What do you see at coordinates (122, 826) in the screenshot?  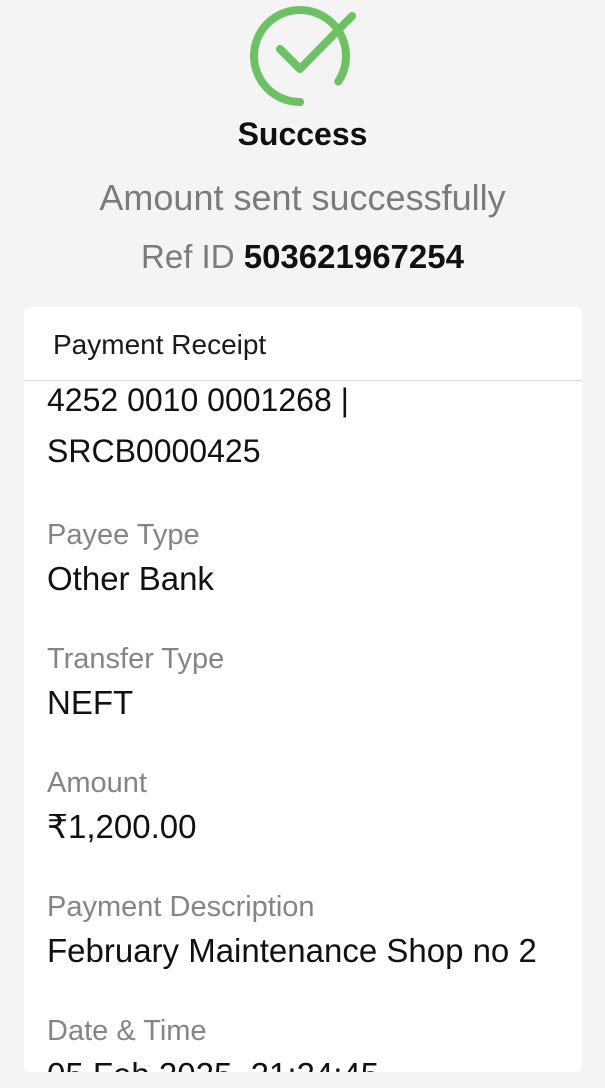 I see `field-value: ₹1,200.00` at bounding box center [122, 826].